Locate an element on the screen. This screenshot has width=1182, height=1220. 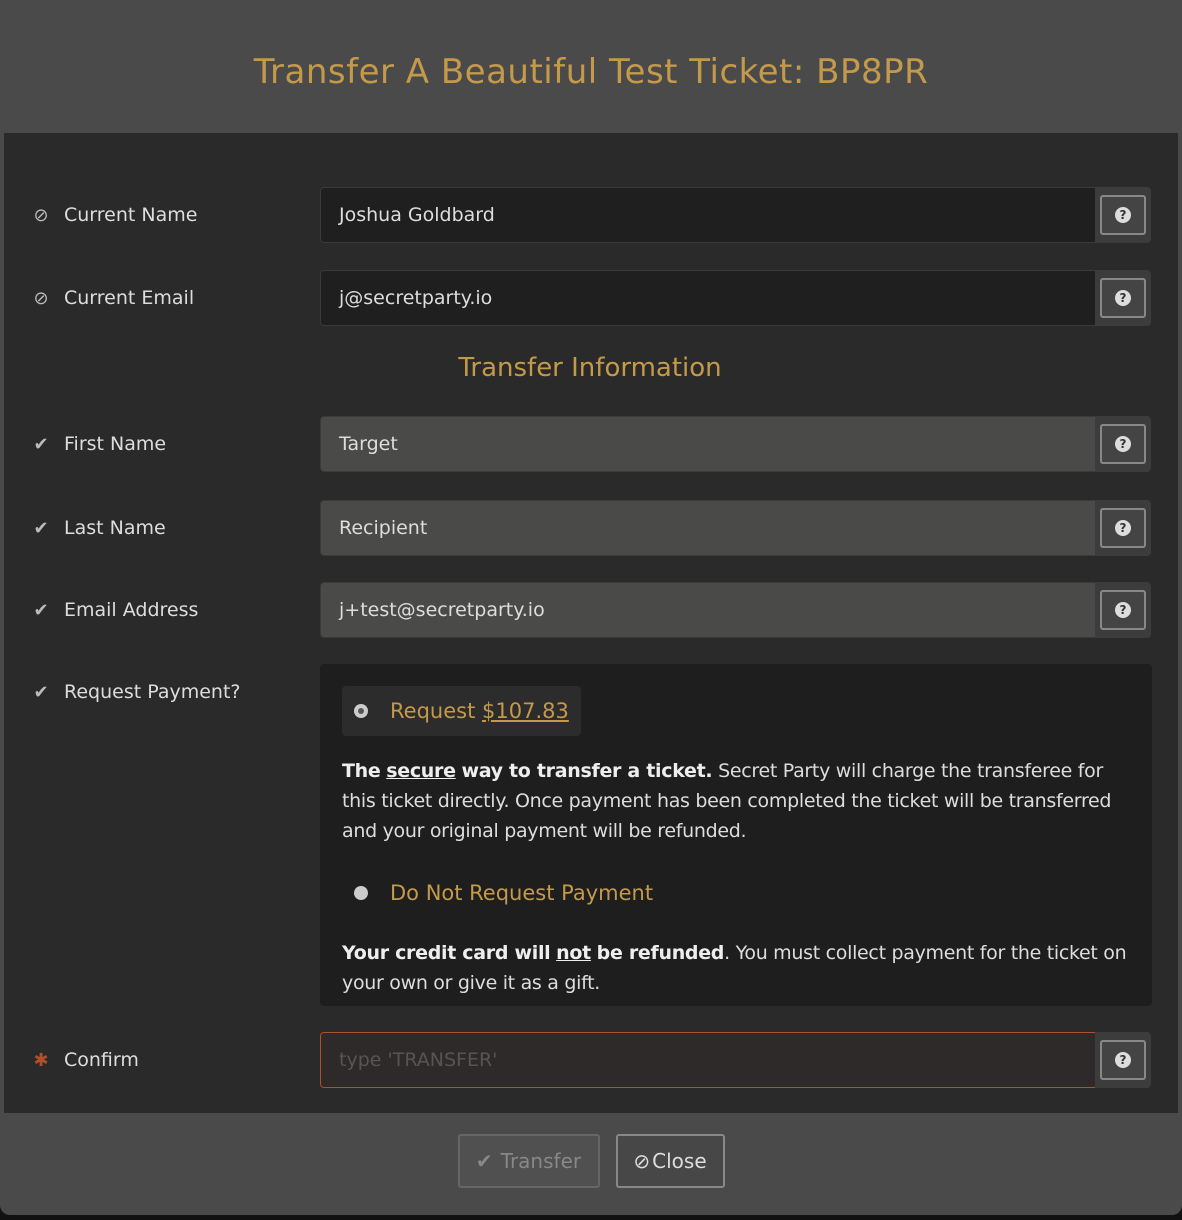
amount: $107.83 is located at coordinates (525, 711).